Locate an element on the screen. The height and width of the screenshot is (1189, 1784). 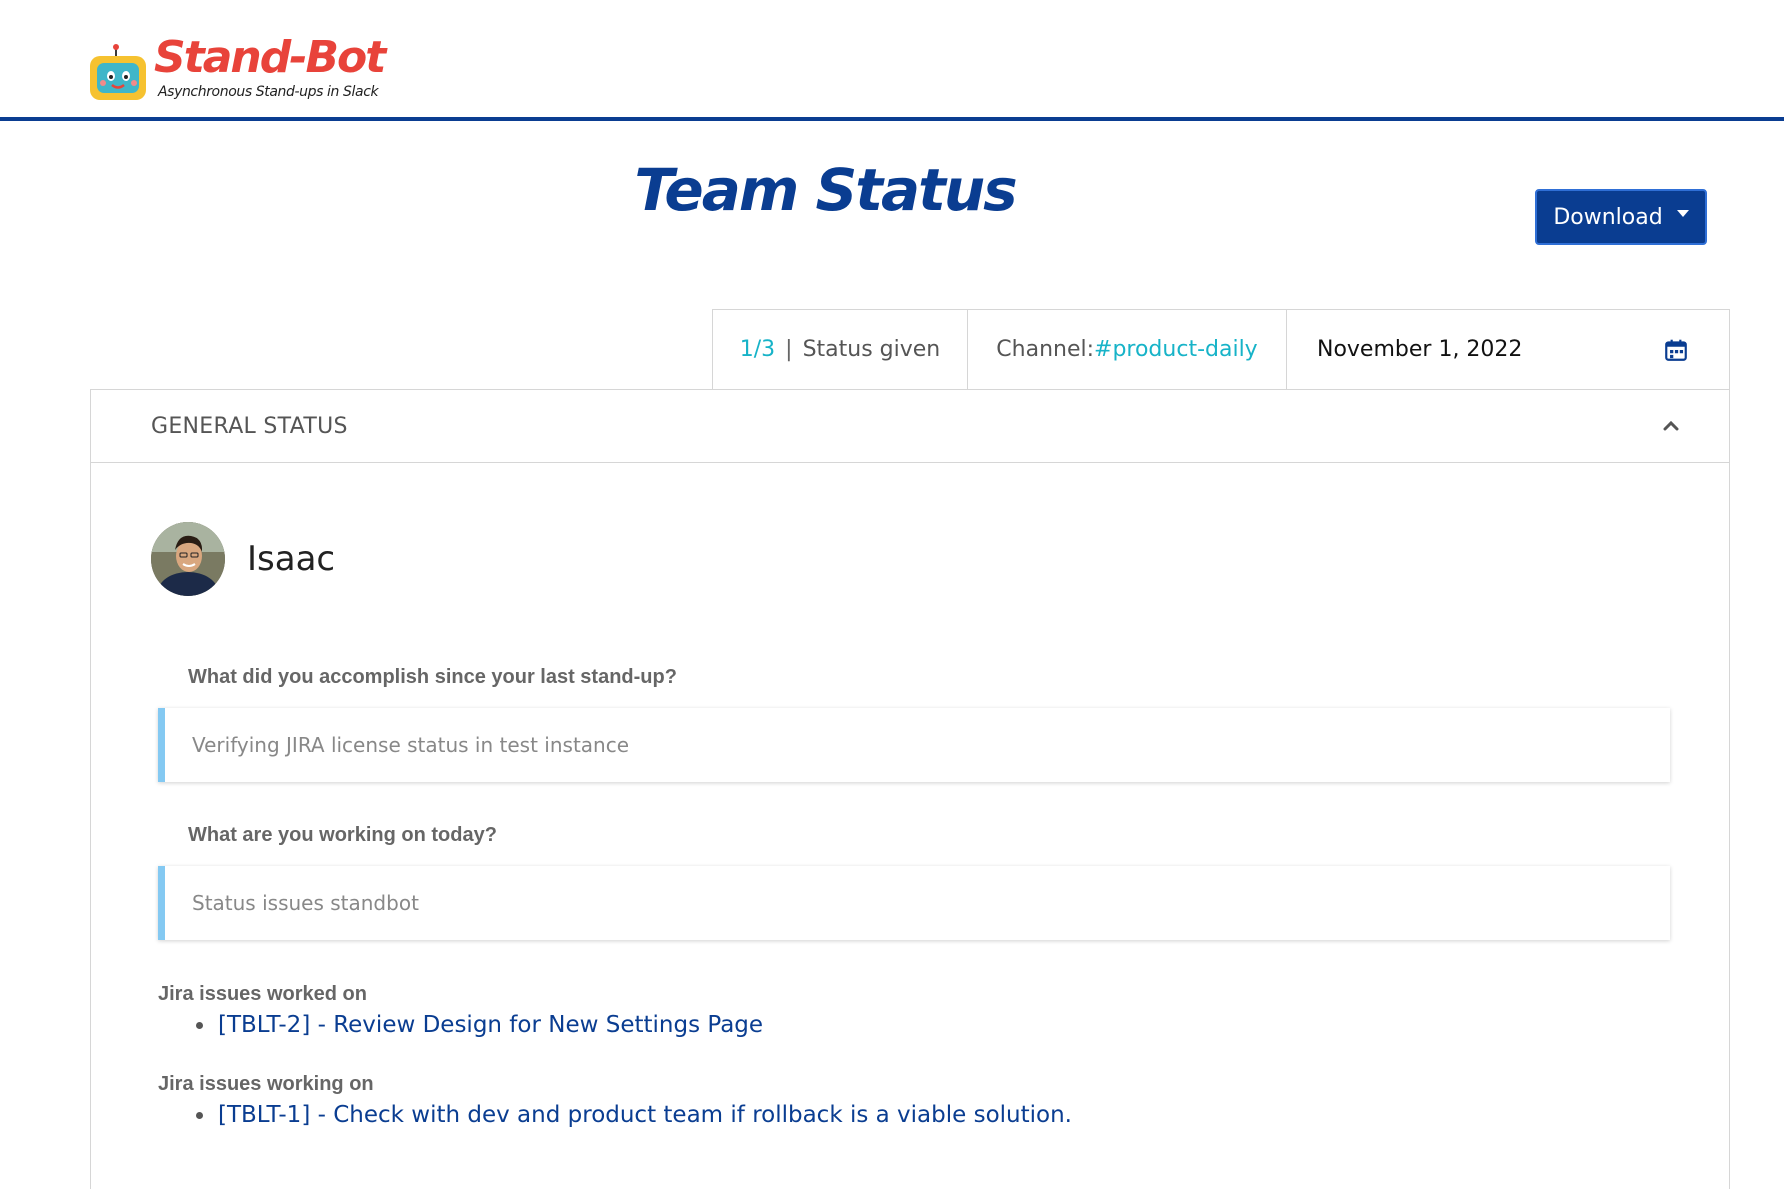
status-given-count: 1/3 | Status given is located at coordinates (840, 349).